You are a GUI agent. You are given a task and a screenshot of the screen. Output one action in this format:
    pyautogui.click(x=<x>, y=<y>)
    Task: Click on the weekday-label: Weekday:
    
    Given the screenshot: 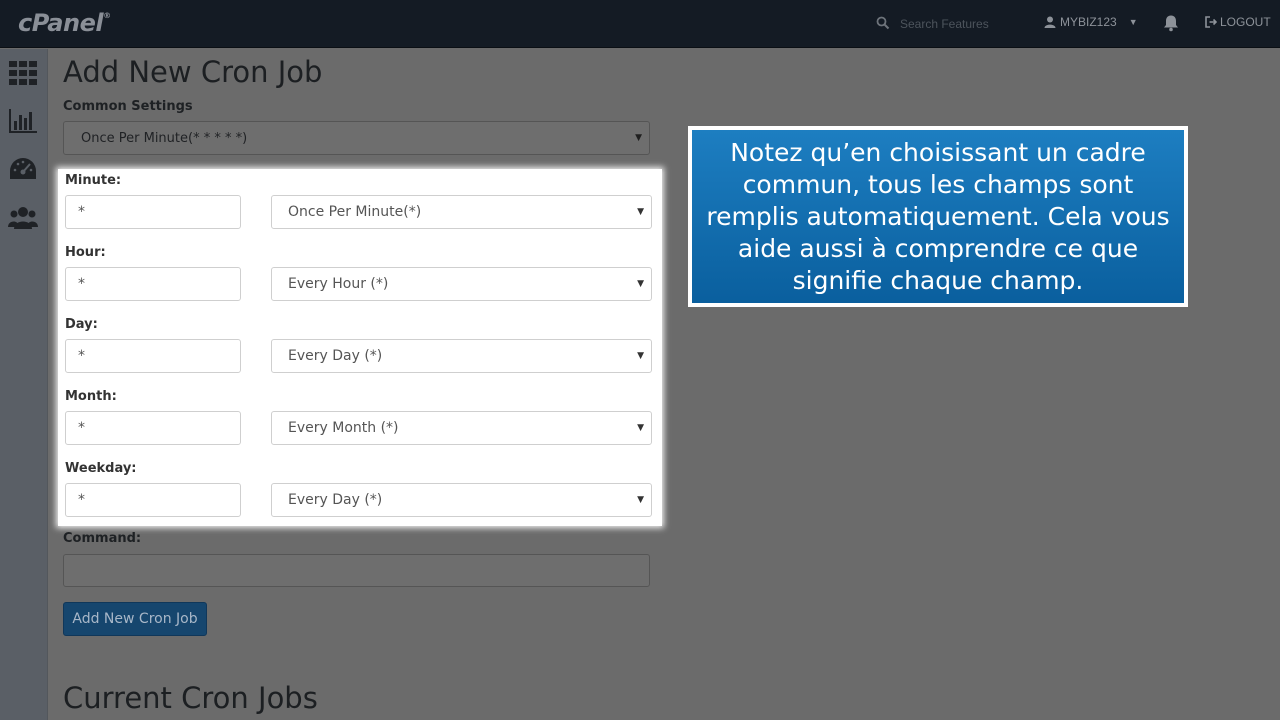 What is the action you would take?
    pyautogui.click(x=101, y=468)
    